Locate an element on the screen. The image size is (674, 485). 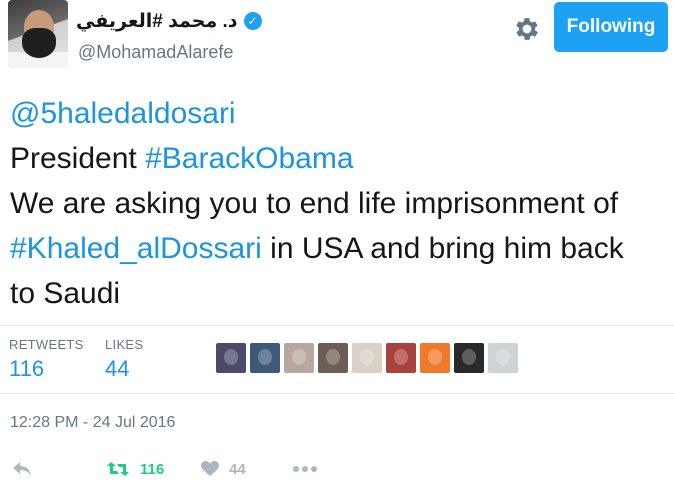
author-name-row: د. محمد #العريفي ✓ is located at coordinates (169, 21).